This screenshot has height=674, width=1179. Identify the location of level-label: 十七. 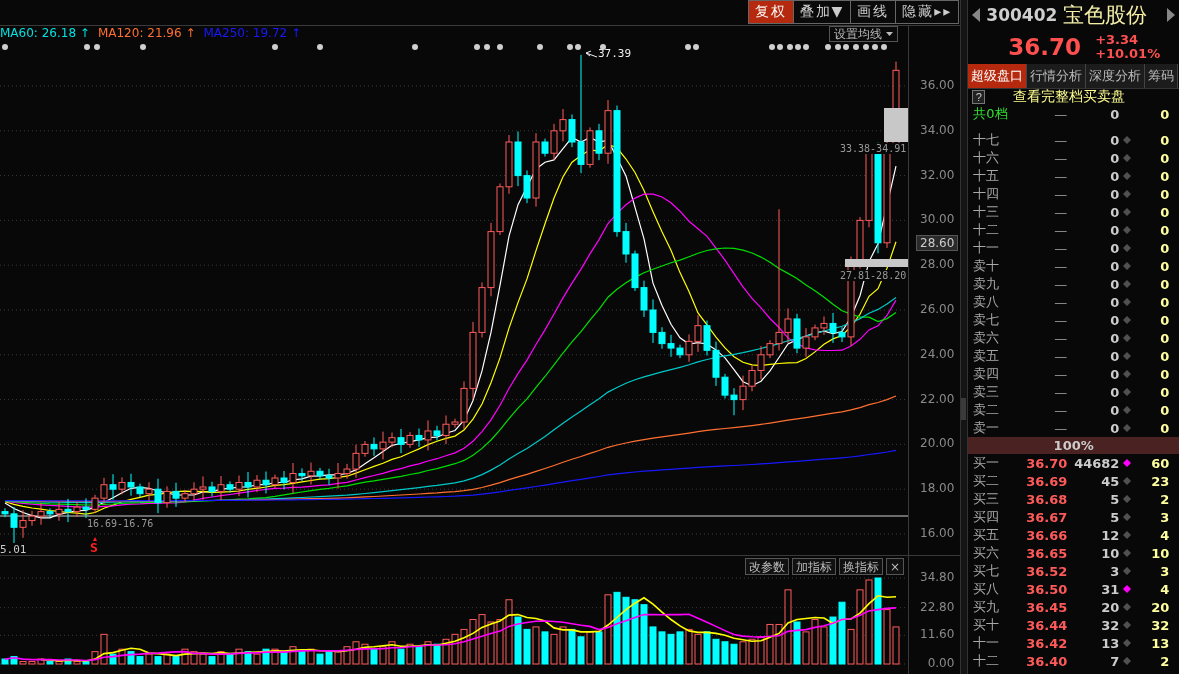
(987, 140).